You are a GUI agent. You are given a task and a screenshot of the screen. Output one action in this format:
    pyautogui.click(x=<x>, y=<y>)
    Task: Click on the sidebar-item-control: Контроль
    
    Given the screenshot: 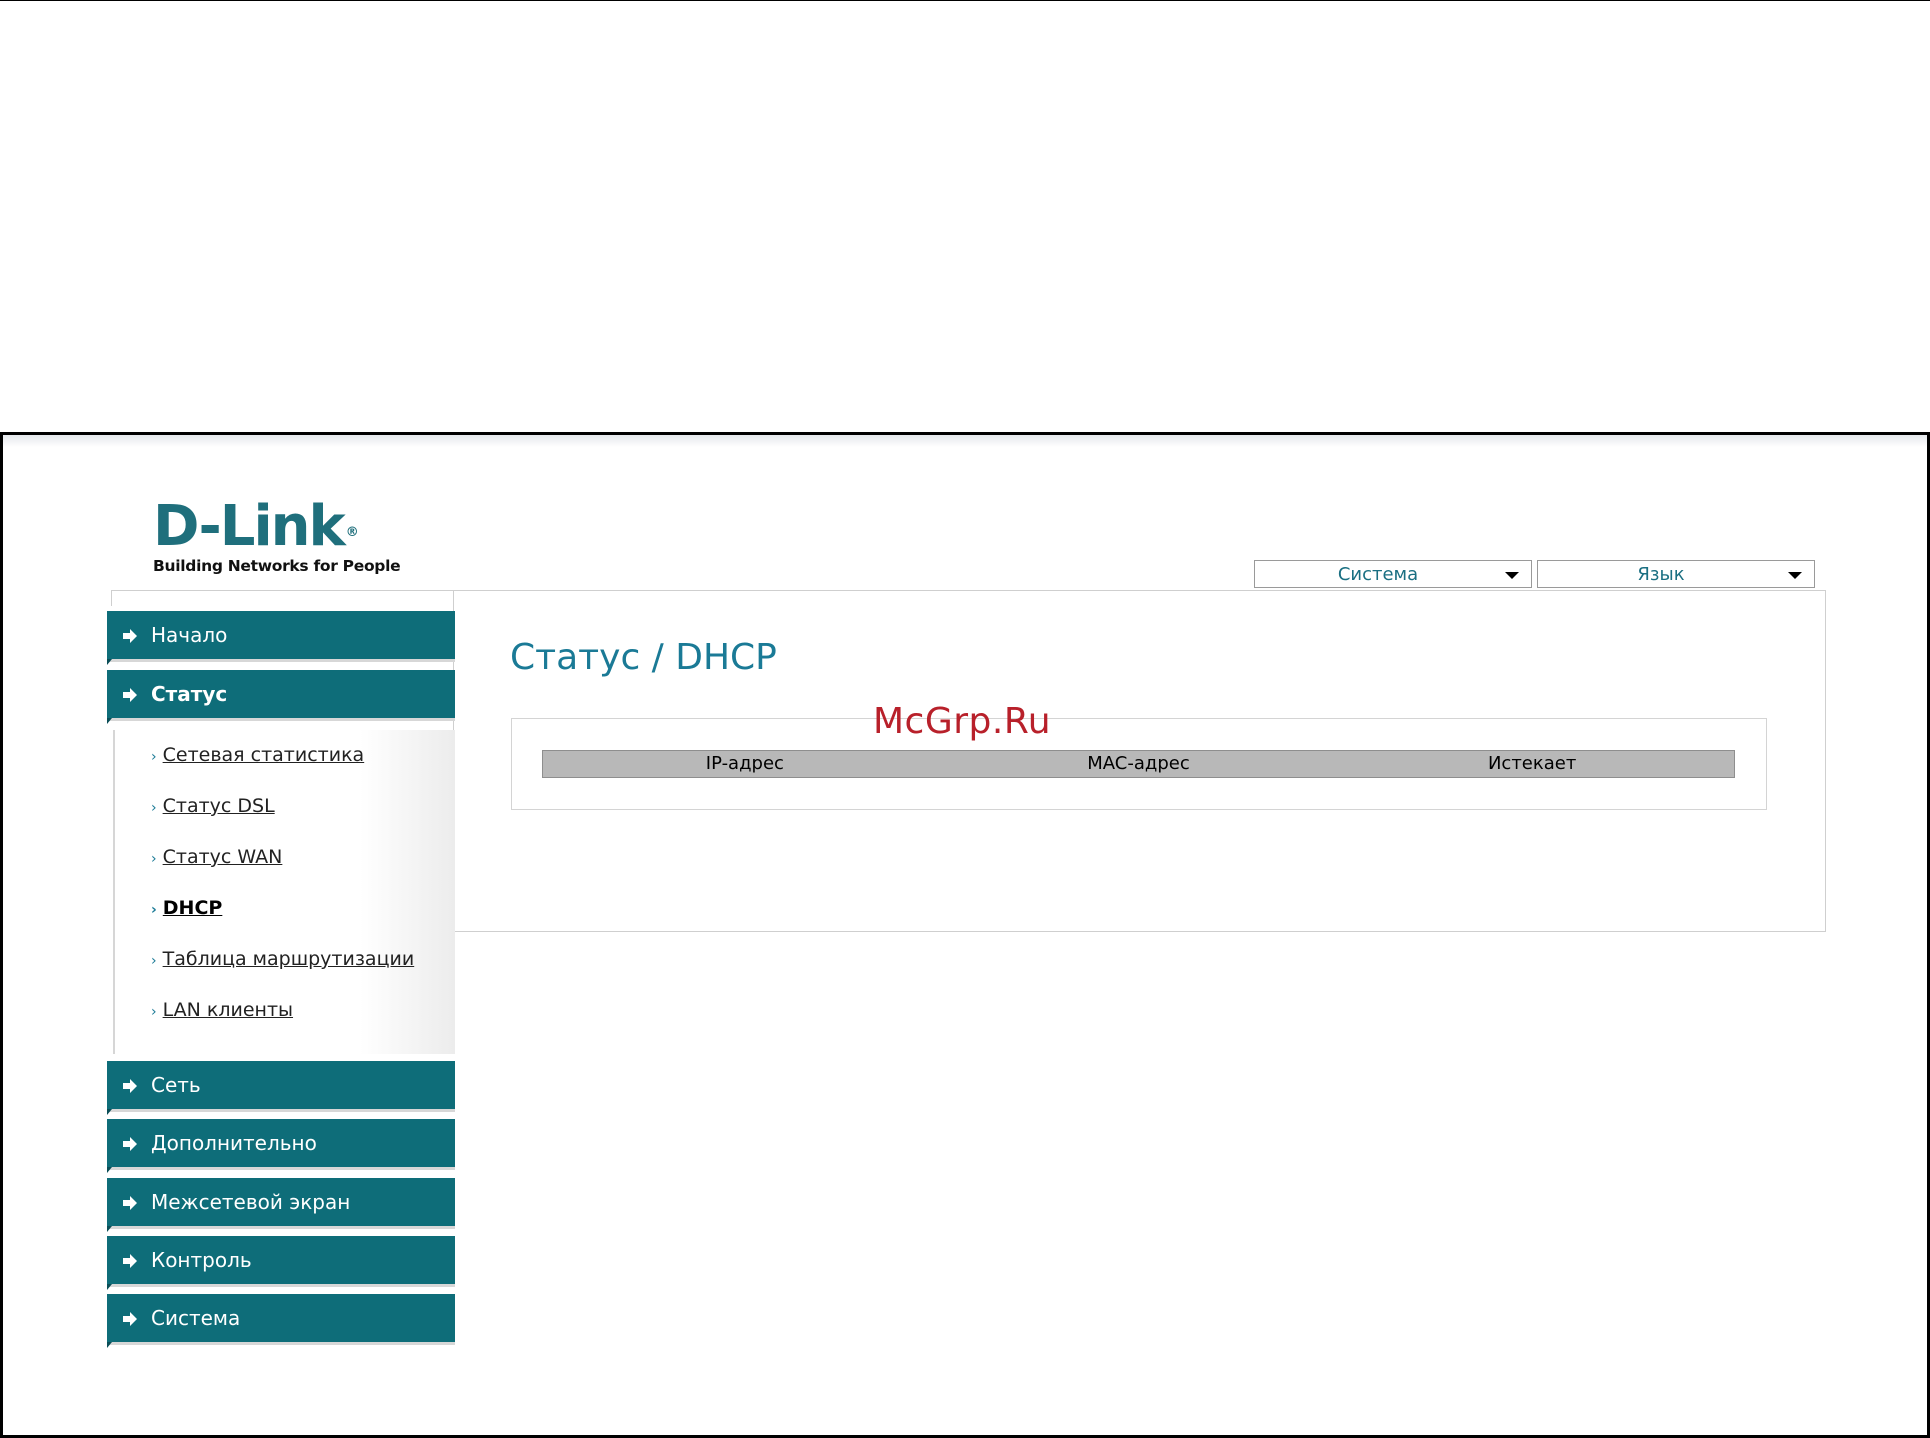 What is the action you would take?
    pyautogui.click(x=281, y=1263)
    